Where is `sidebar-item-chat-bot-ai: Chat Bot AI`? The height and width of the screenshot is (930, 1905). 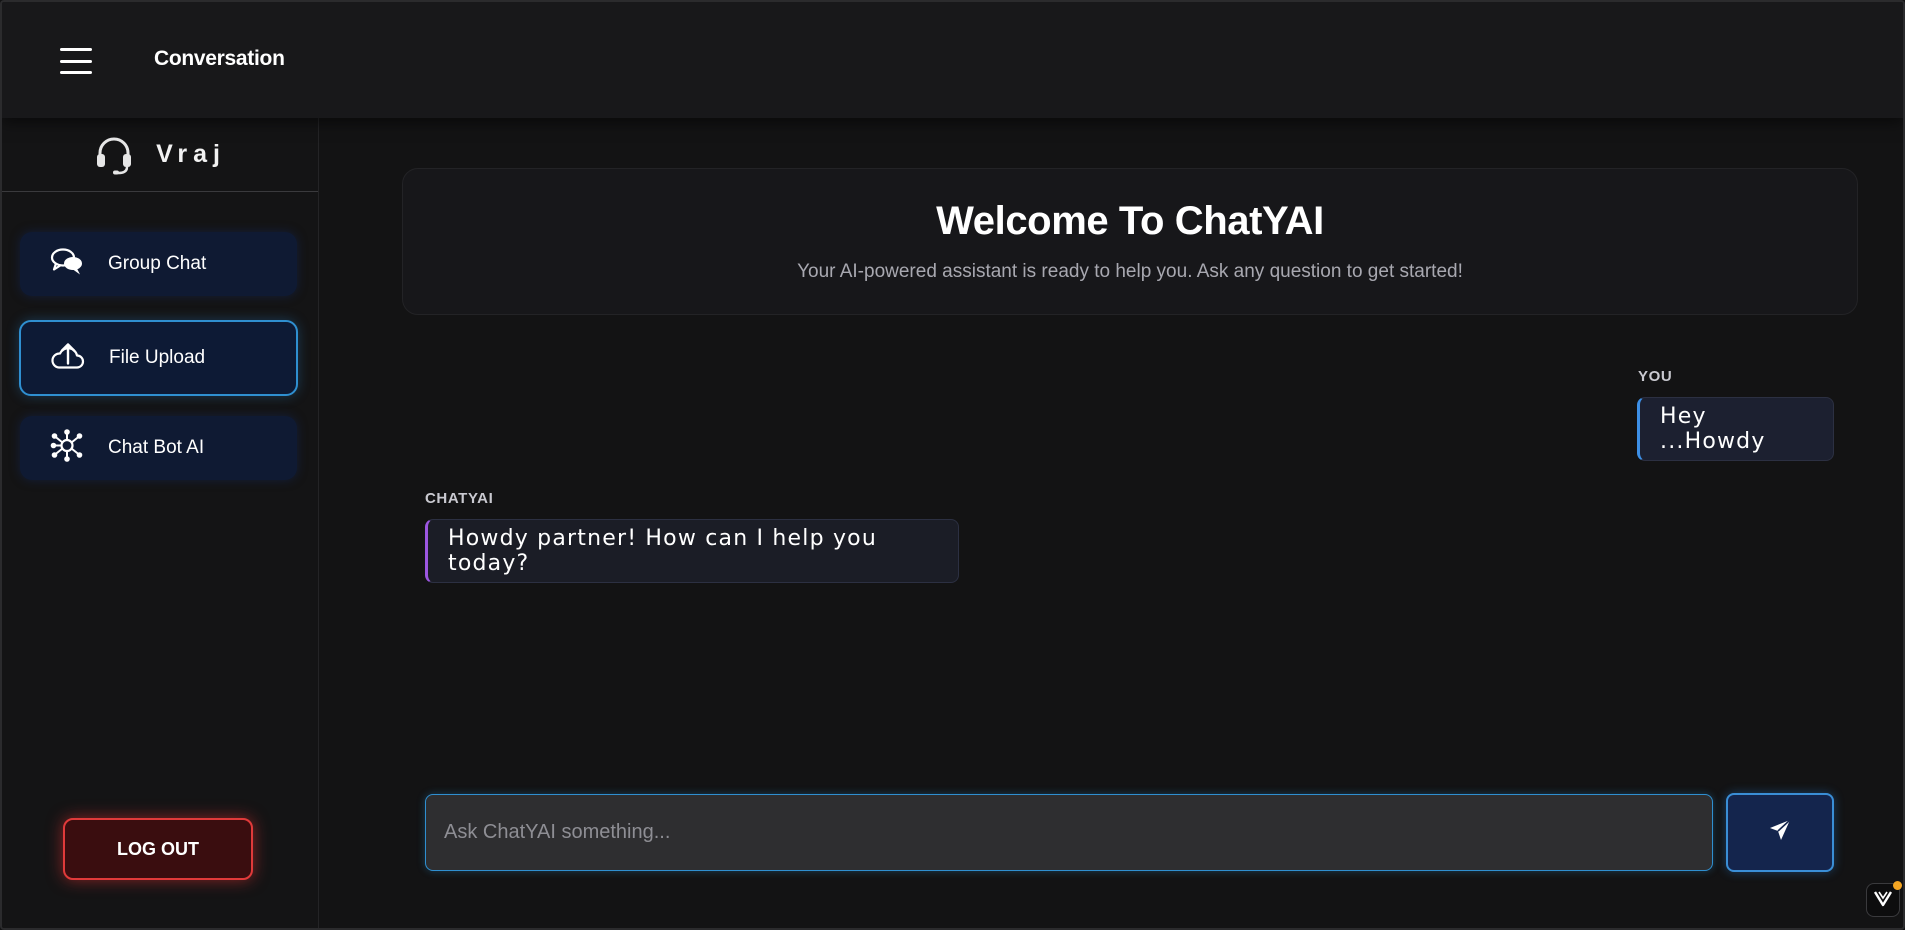
sidebar-item-chat-bot-ai: Chat Bot AI is located at coordinates (158, 448).